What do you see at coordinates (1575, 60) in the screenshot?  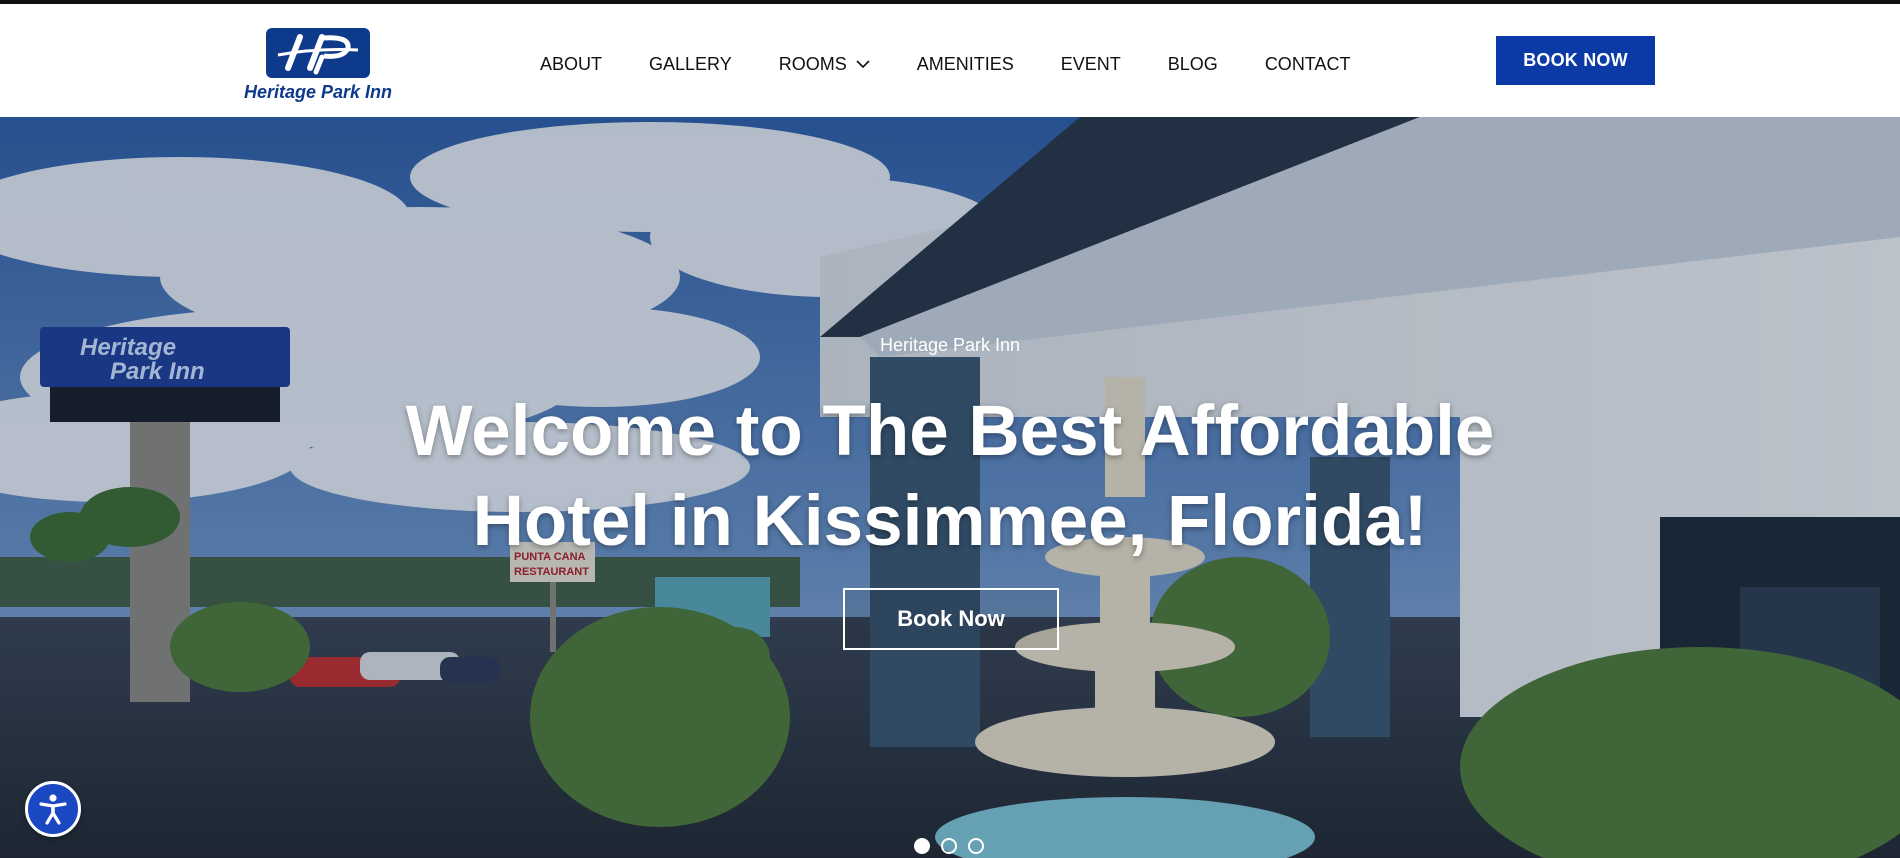 I see `book-now-button: BOOK NOW` at bounding box center [1575, 60].